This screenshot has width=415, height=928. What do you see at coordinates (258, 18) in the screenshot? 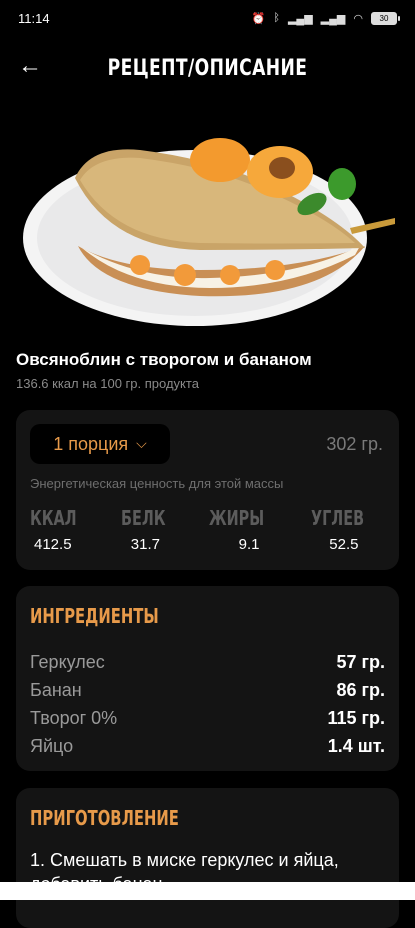
I see `alarm-icon: ⏰` at bounding box center [258, 18].